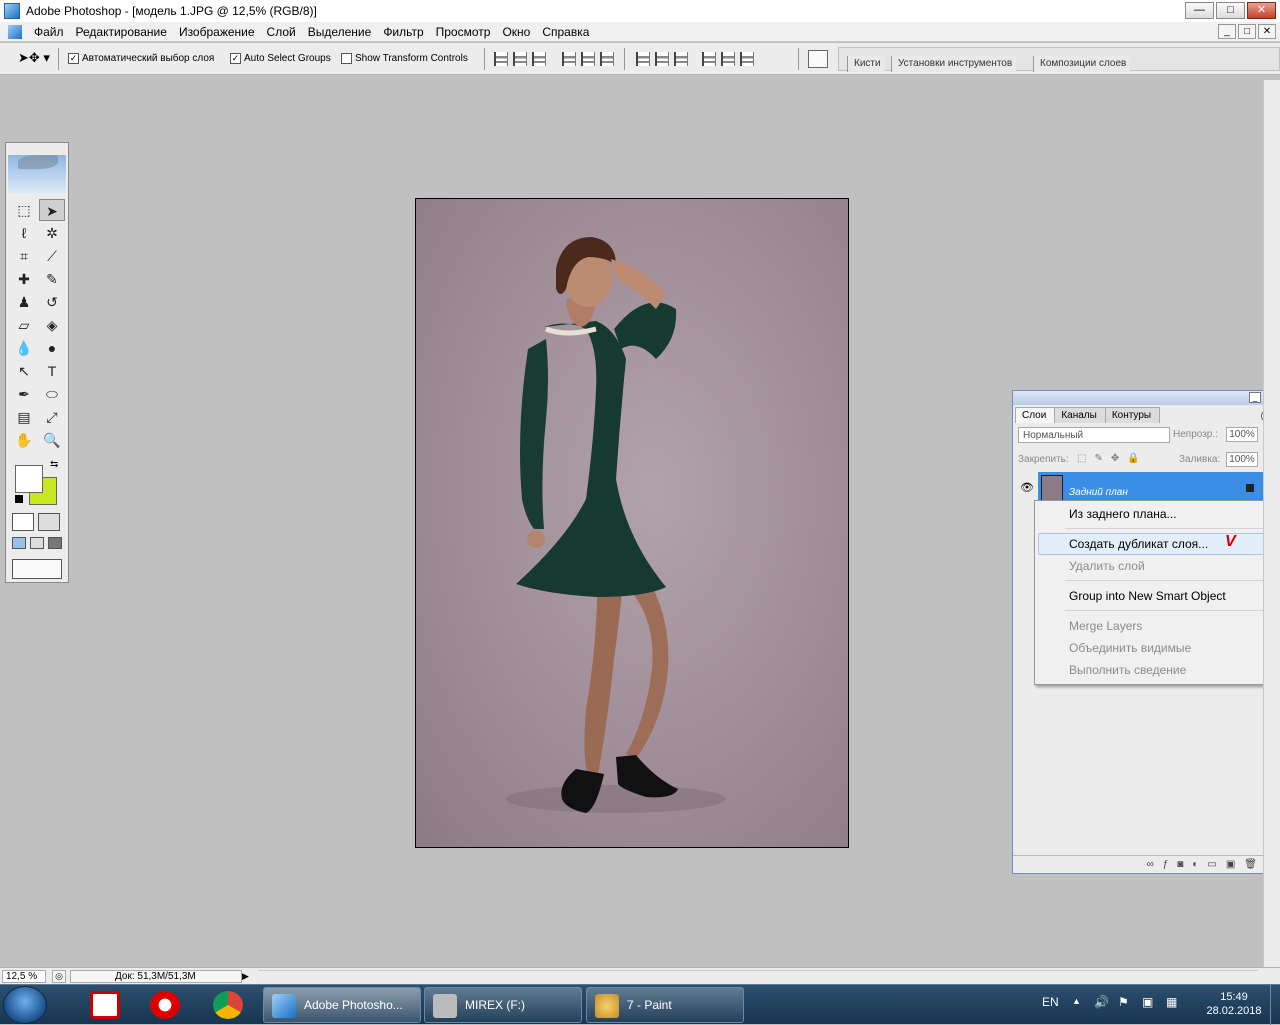 This screenshot has height=1025, width=1280. Describe the element at coordinates (681, 59) in the screenshot. I see `distribute-bottom-icon` at that location.